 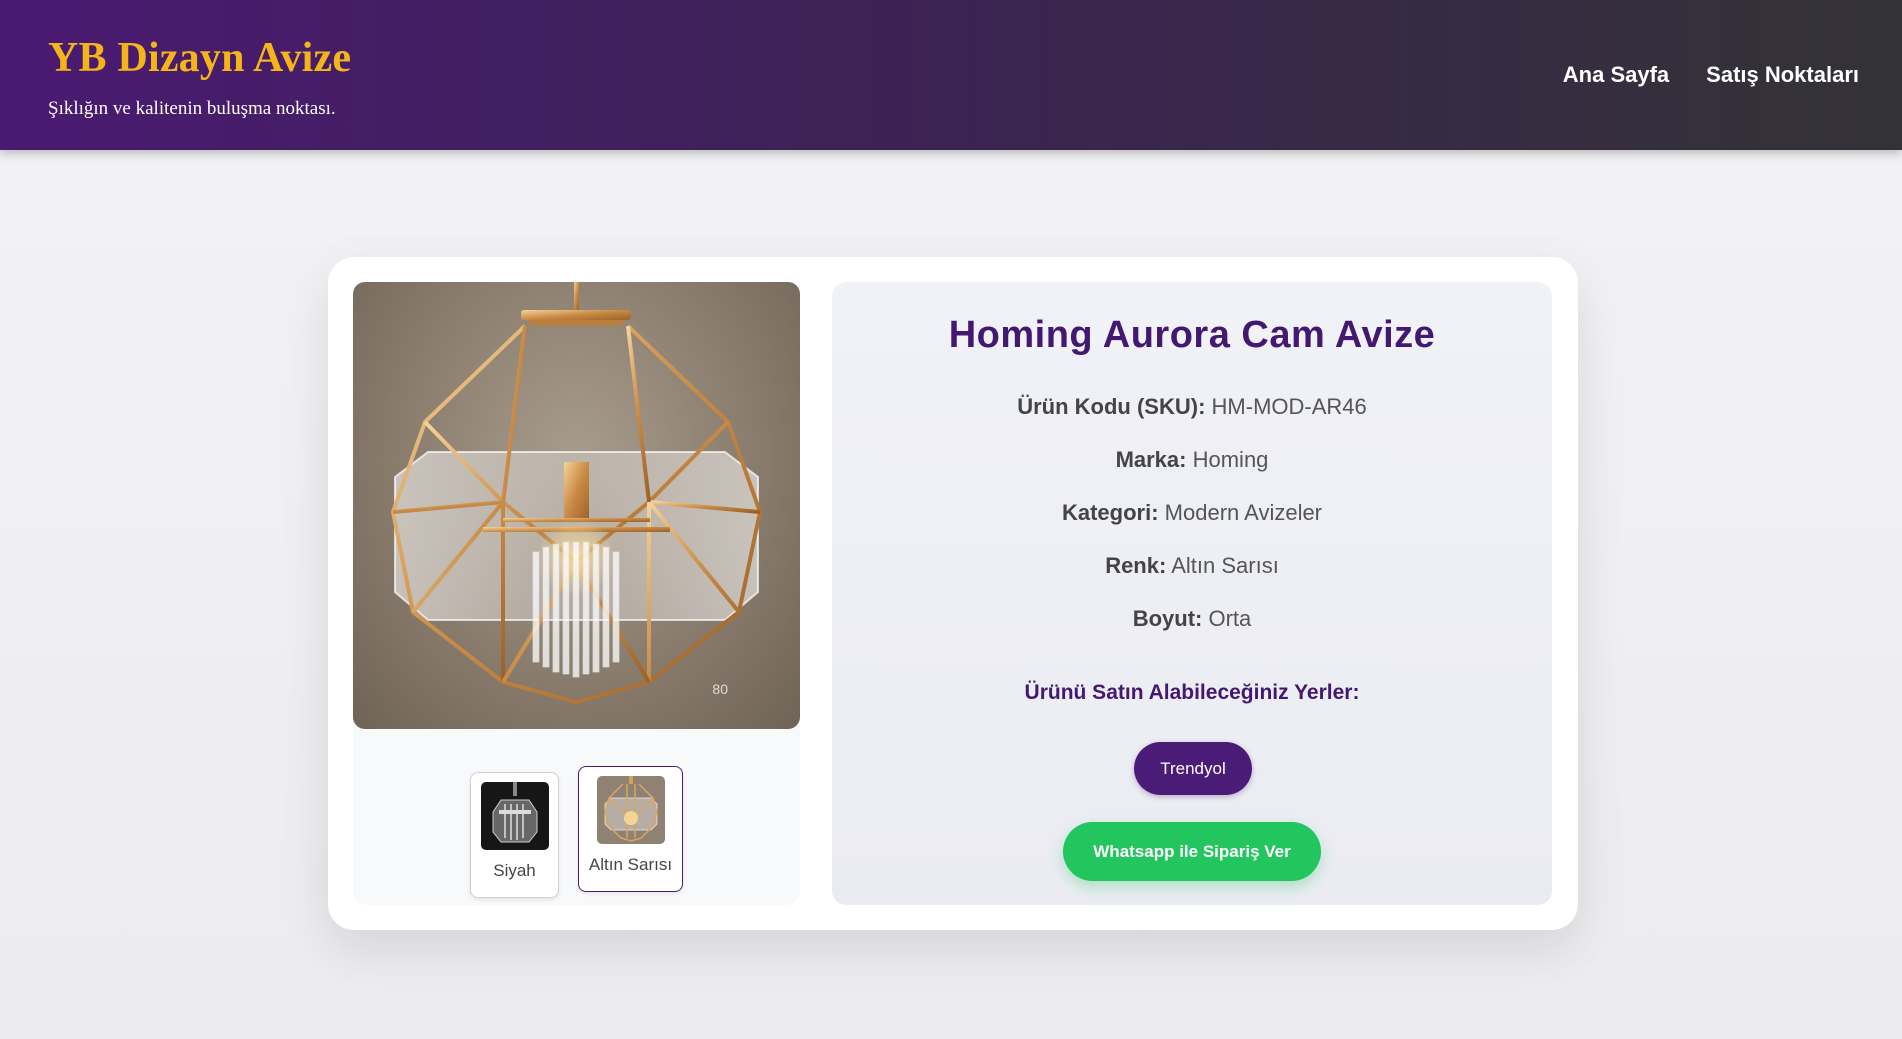 I want to click on variant-thumb-gold-image, so click(x=630, y=810).